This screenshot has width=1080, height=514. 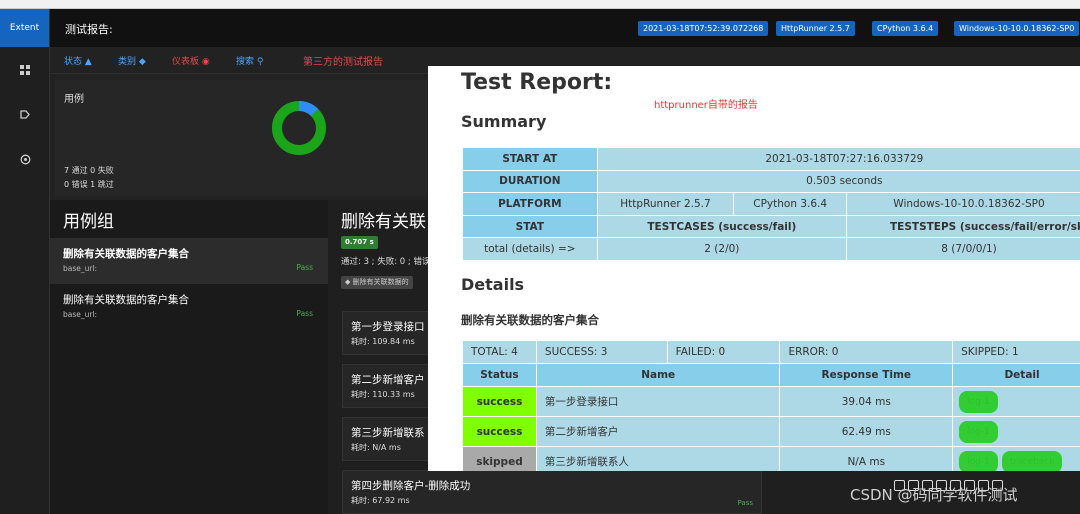 What do you see at coordinates (74, 99) in the screenshot?
I see `card-label: 用例` at bounding box center [74, 99].